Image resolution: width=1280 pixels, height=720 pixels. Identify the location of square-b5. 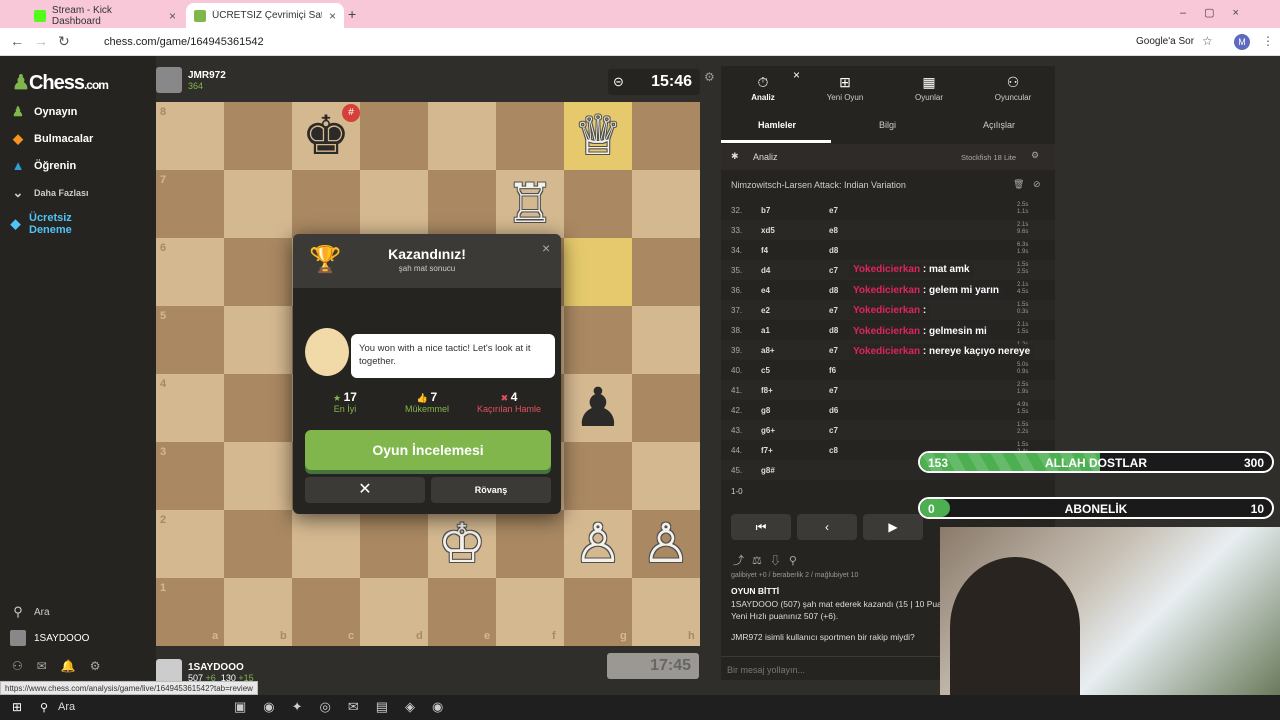
(258, 340).